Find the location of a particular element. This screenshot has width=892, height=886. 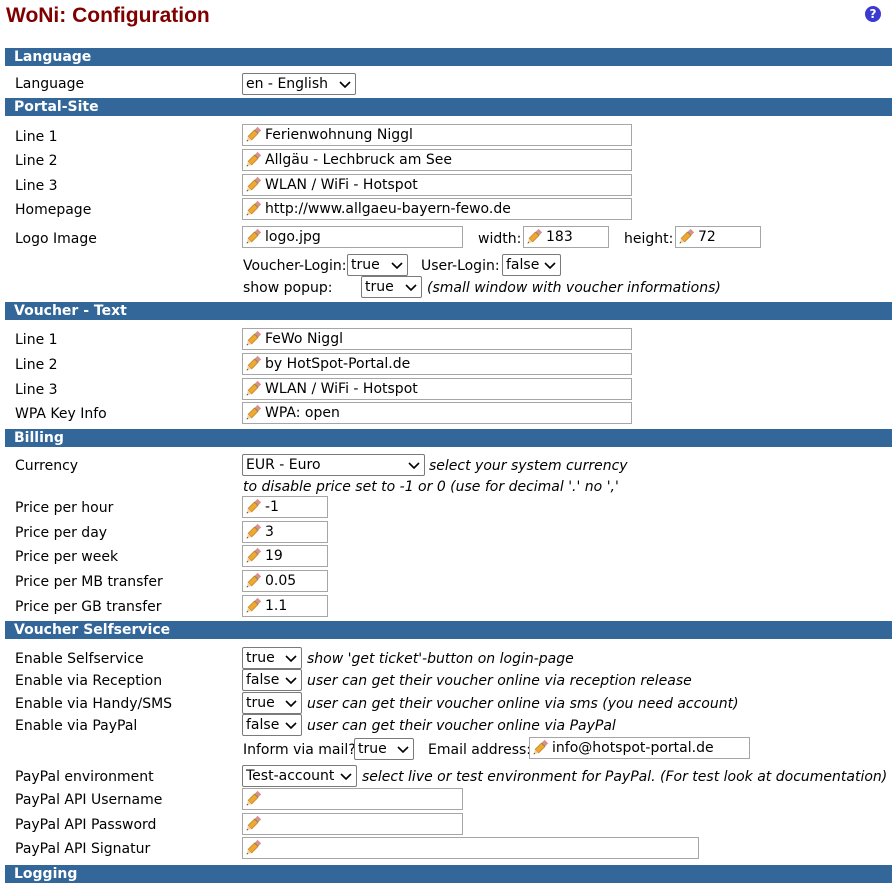

logo-height-label: height: is located at coordinates (649, 239).